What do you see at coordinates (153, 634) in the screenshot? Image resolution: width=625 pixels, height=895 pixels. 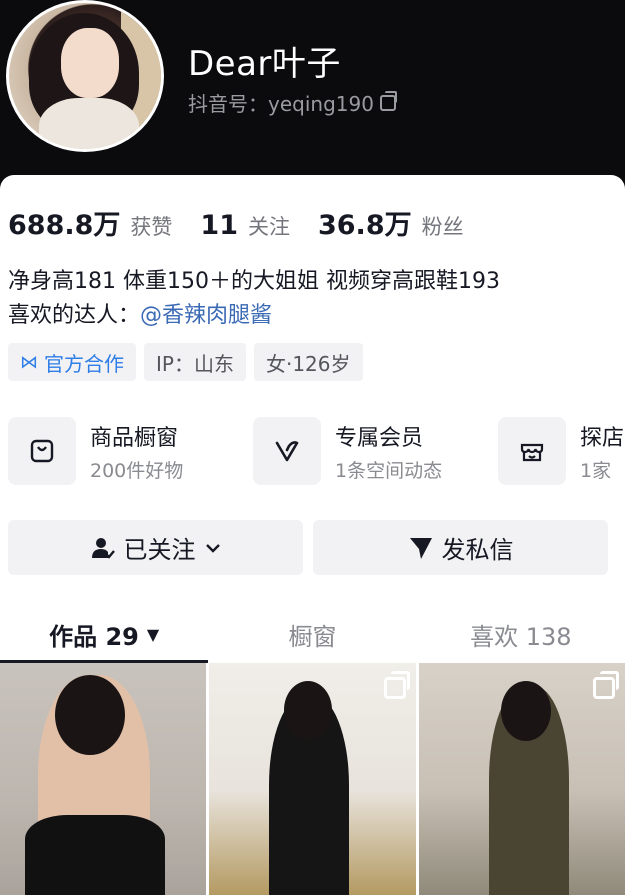 I see `caret-down-icon: ▼` at bounding box center [153, 634].